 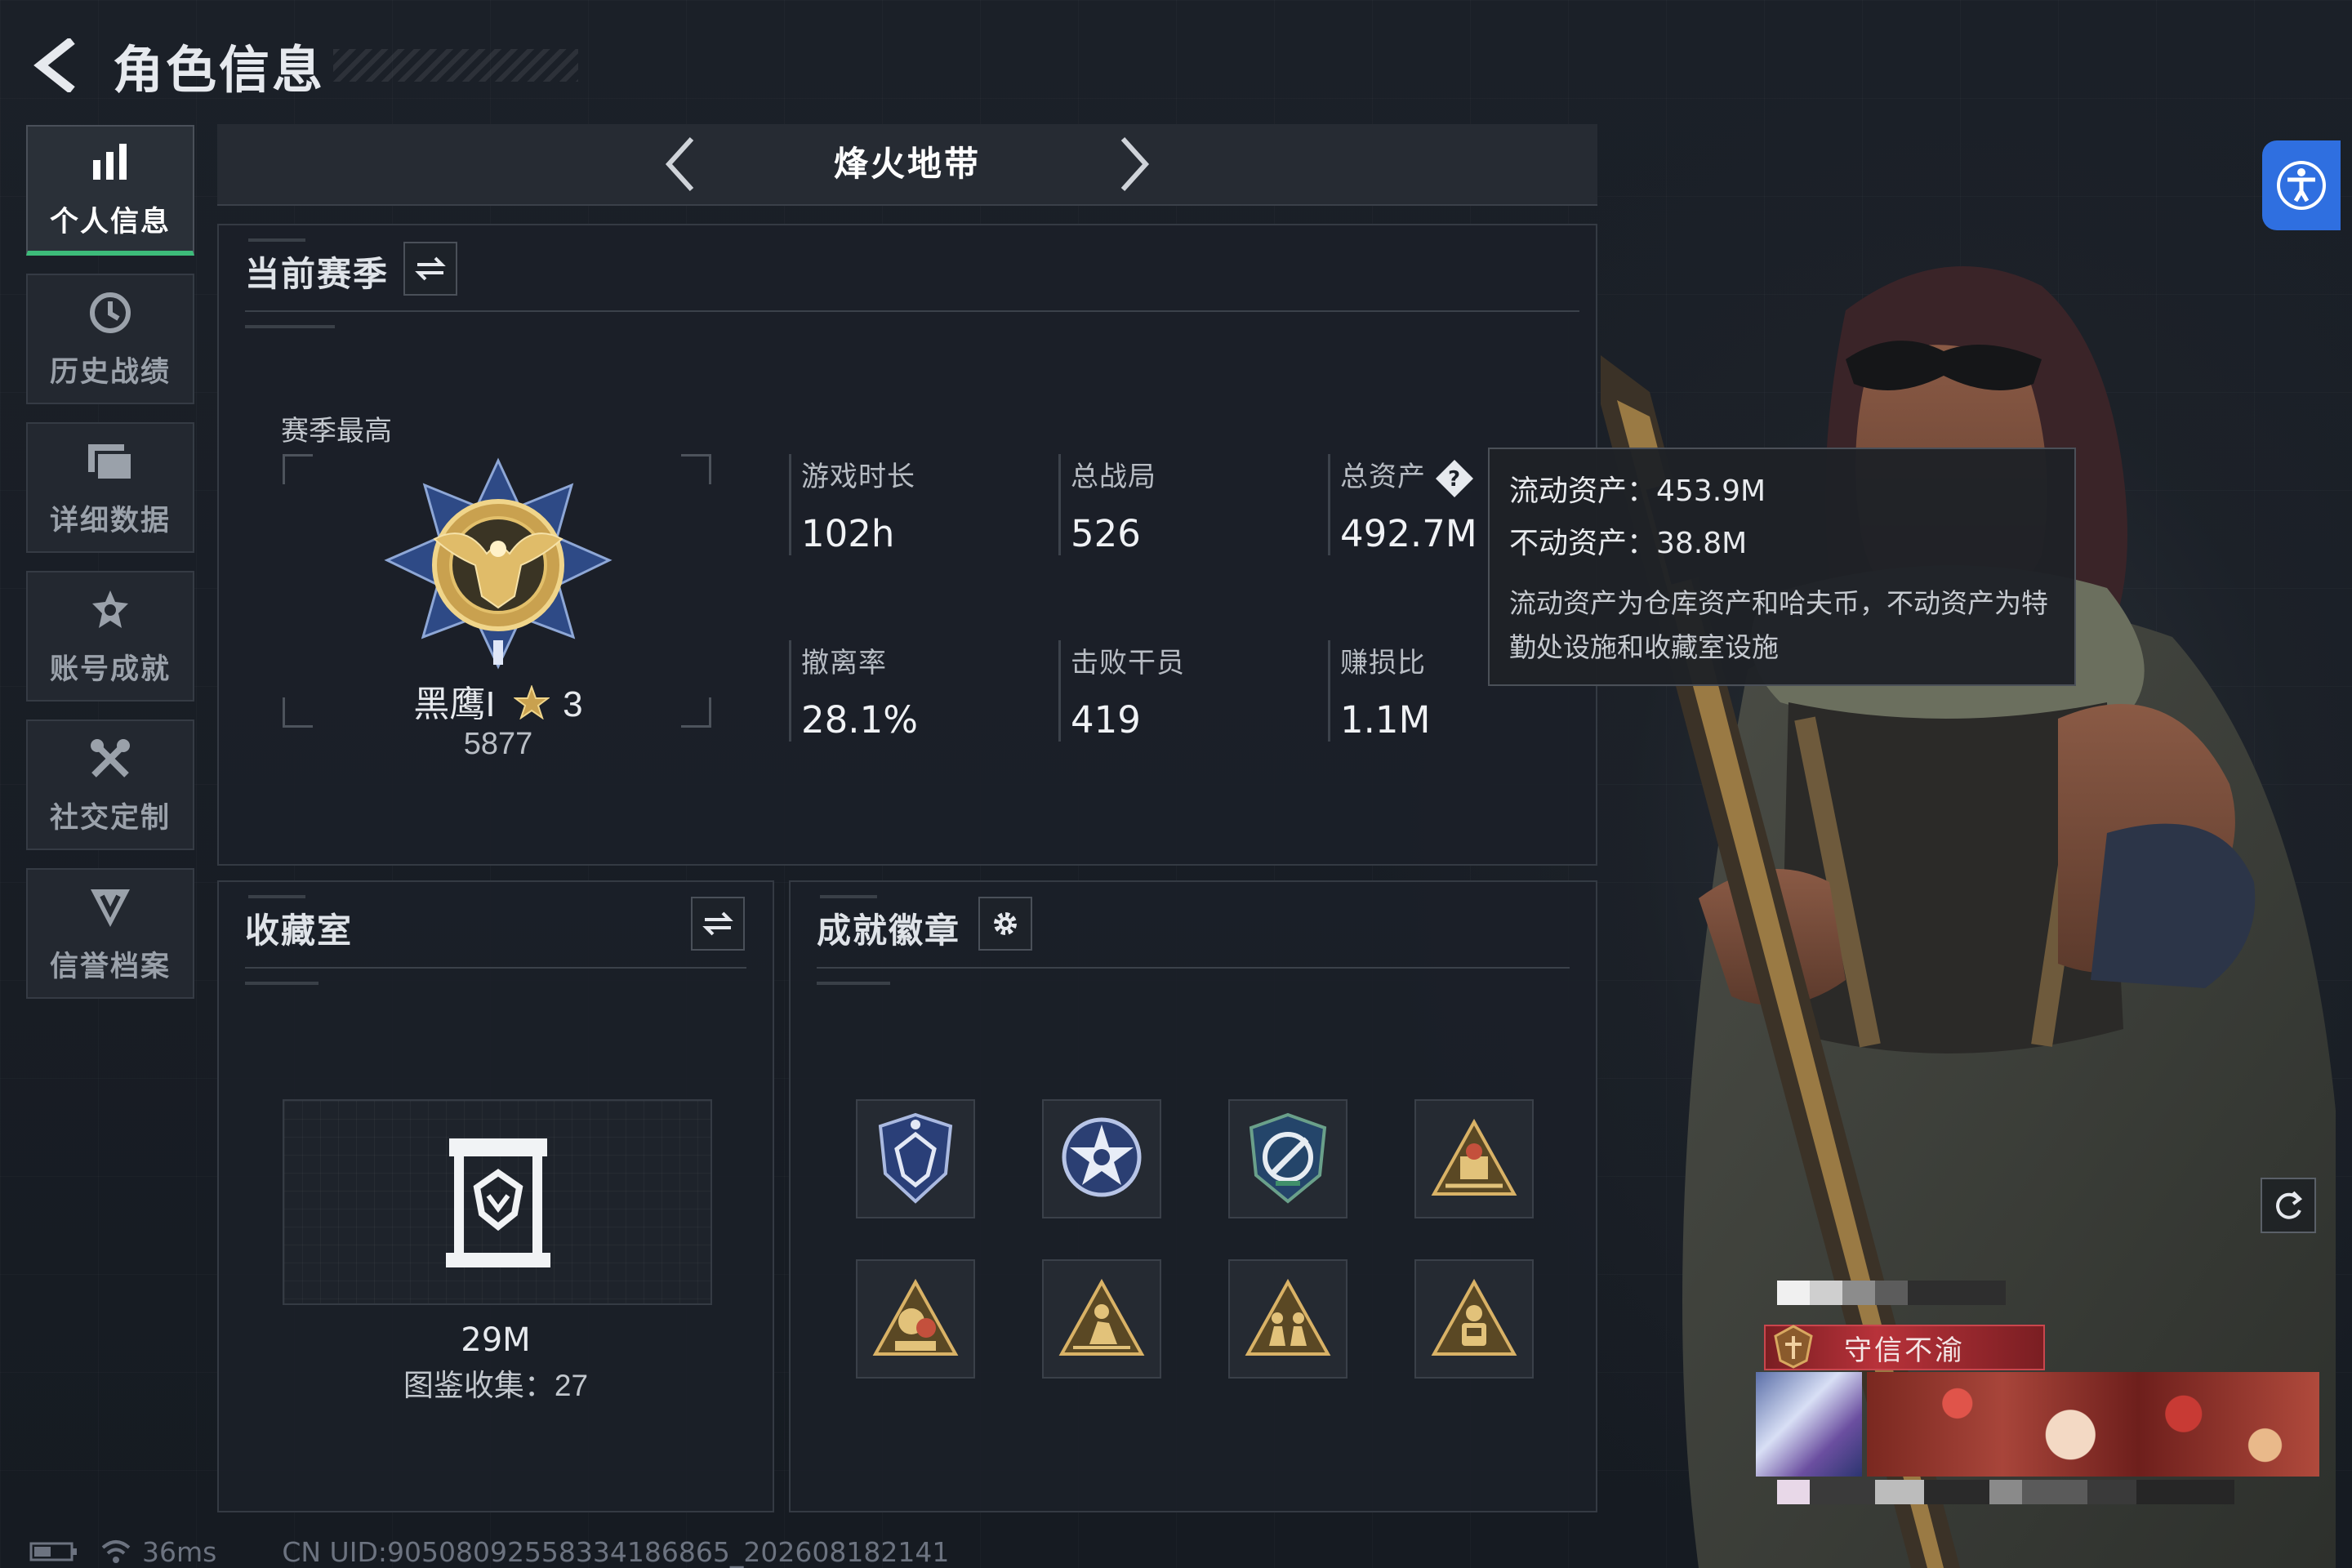 I want to click on sidebar-item-credit: 信誉档案, so click(x=110, y=933).